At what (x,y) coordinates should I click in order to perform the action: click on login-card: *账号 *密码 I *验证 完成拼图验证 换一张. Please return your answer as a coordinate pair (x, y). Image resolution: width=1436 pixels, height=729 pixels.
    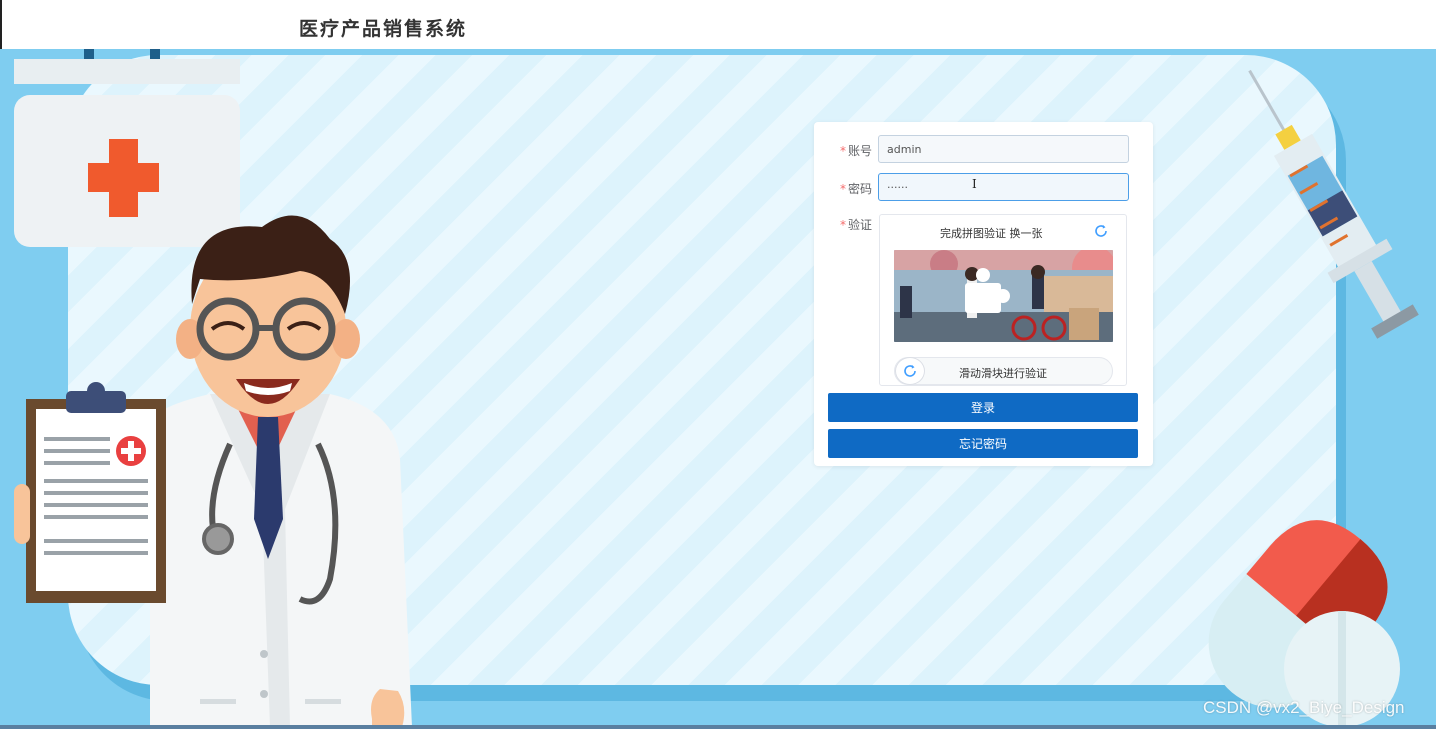
    Looking at the image, I should click on (983, 294).